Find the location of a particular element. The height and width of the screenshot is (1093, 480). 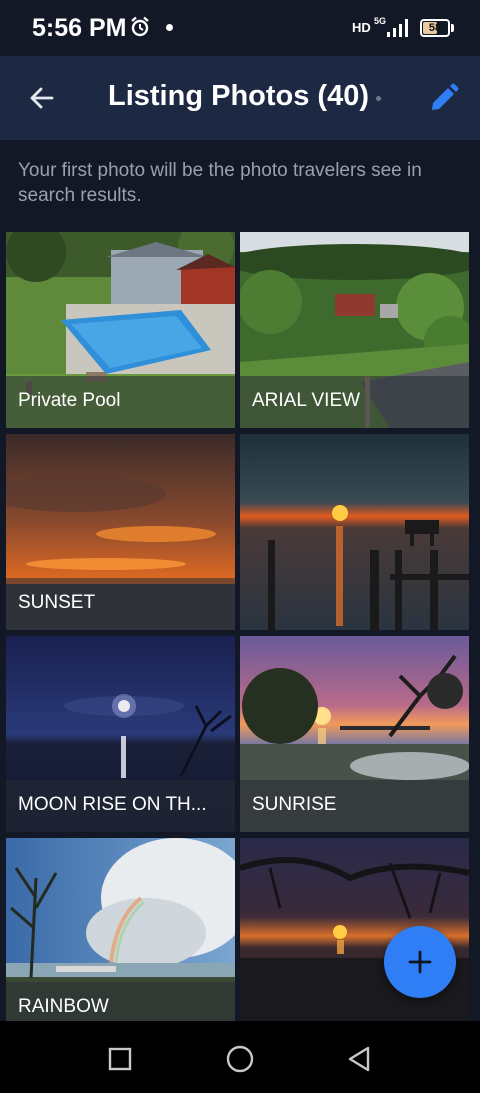

page-title: Listing Photos (40) is located at coordinates (238, 96).